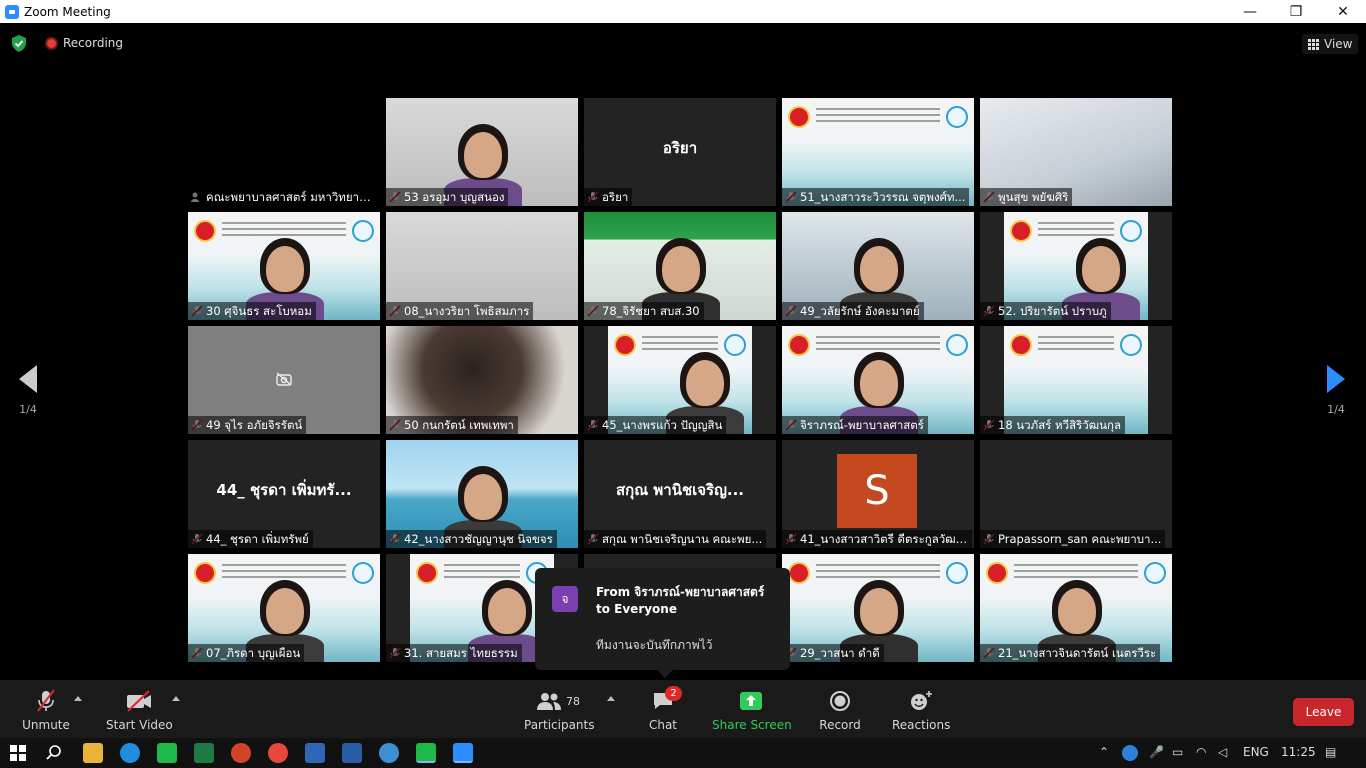  I want to click on maximize-button: ❐, so click(1296, 11).